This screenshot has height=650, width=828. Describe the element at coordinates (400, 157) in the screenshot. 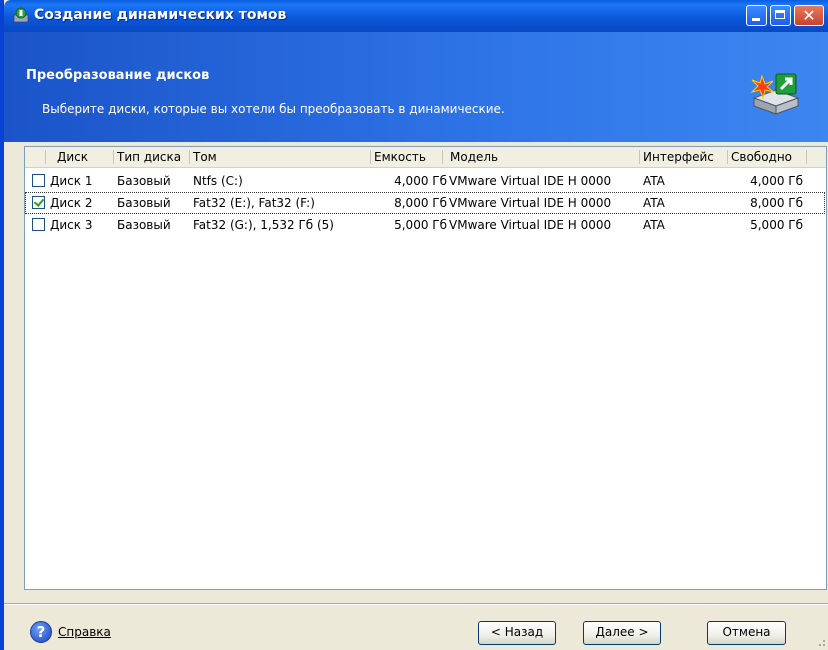

I see `column-capacity: Емкость` at that location.